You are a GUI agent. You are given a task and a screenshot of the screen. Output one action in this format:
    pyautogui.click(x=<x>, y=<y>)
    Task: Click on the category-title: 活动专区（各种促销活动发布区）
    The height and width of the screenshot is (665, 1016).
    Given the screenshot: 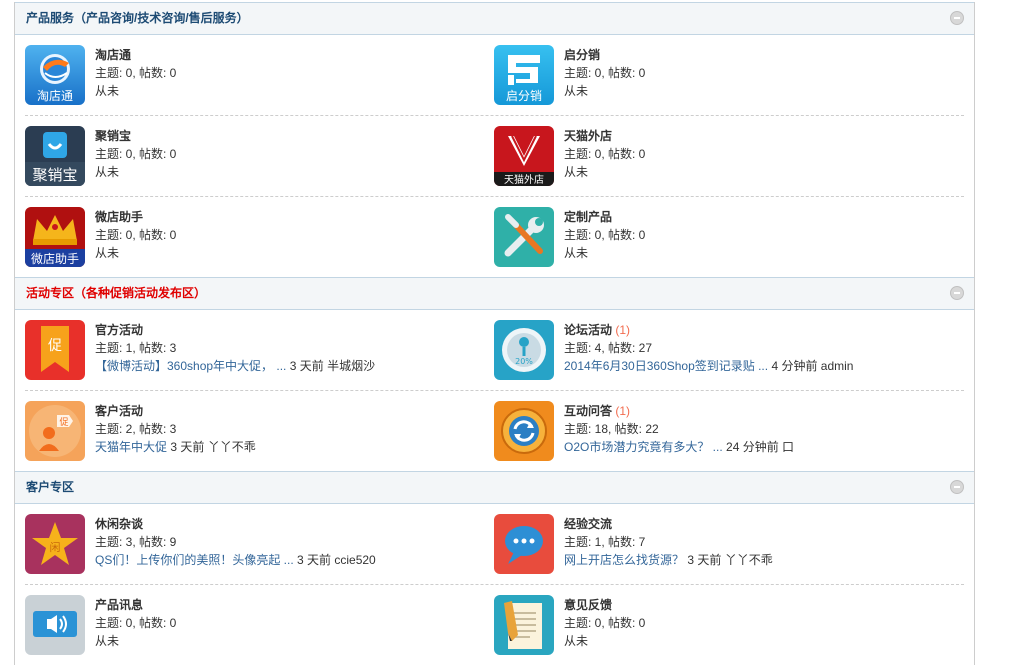 What is the action you would take?
    pyautogui.click(x=116, y=293)
    